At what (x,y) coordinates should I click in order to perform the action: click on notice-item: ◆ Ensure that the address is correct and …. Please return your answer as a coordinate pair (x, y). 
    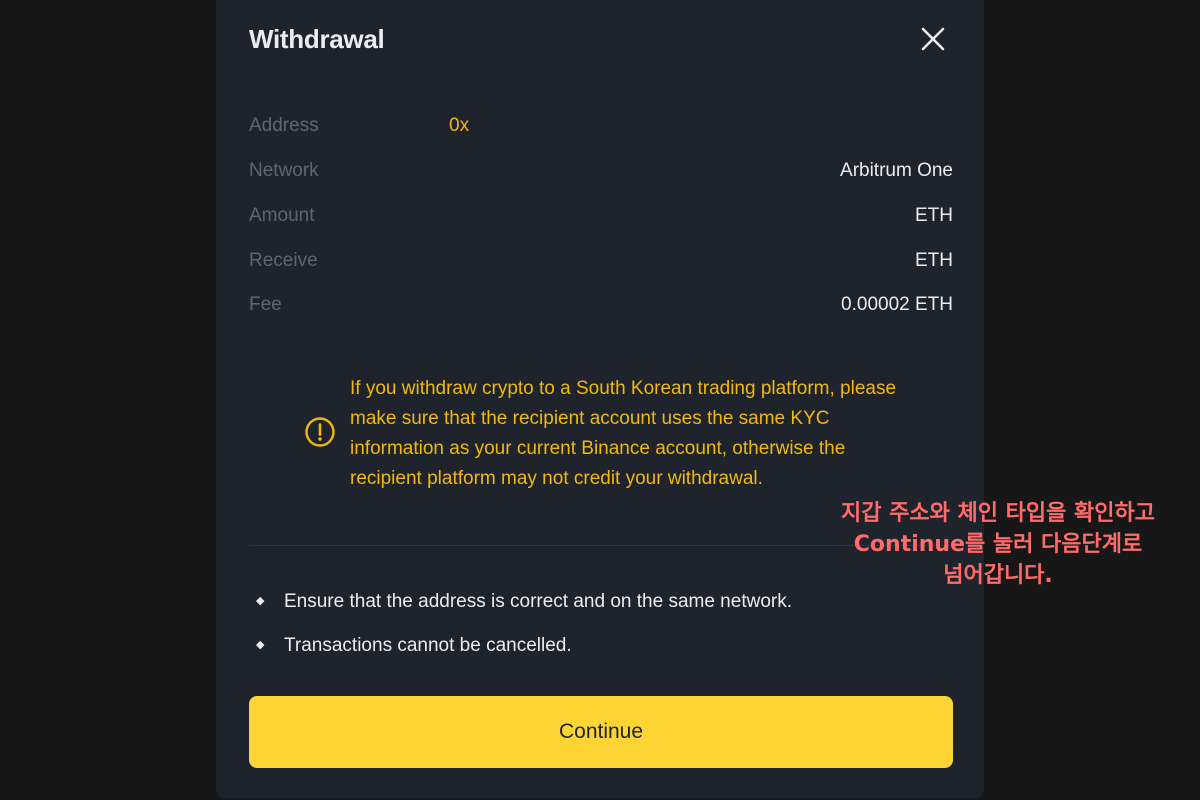
    Looking at the image, I should click on (524, 602).